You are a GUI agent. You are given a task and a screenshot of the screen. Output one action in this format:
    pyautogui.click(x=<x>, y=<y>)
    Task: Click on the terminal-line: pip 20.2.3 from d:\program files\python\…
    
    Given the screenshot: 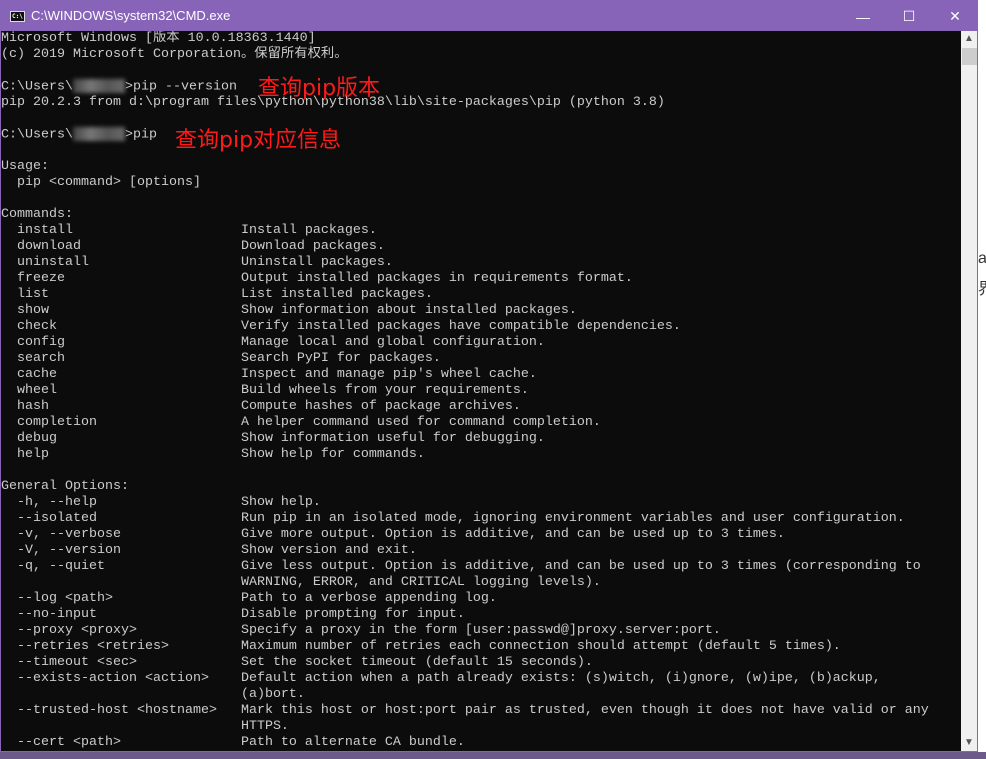 What is the action you would take?
    pyautogui.click(x=333, y=102)
    